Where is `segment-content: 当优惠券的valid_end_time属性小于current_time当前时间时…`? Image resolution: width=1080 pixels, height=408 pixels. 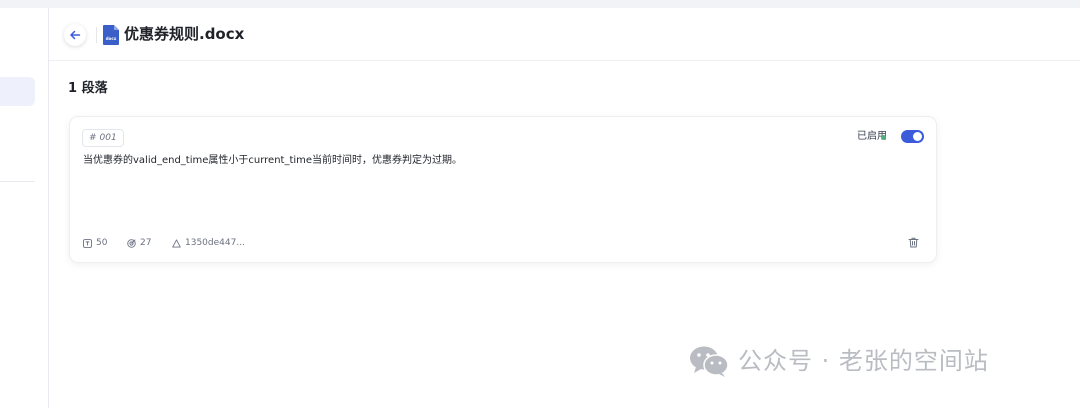
segment-content: 当优惠券的valid_end_time属性小于current_time当前时间时… is located at coordinates (273, 160).